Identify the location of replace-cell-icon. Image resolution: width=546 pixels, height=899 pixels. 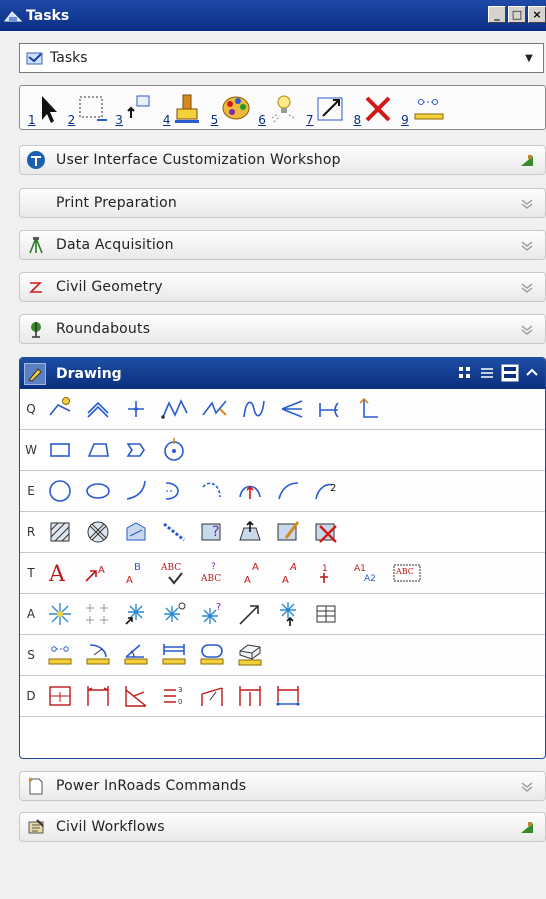
(136, 614).